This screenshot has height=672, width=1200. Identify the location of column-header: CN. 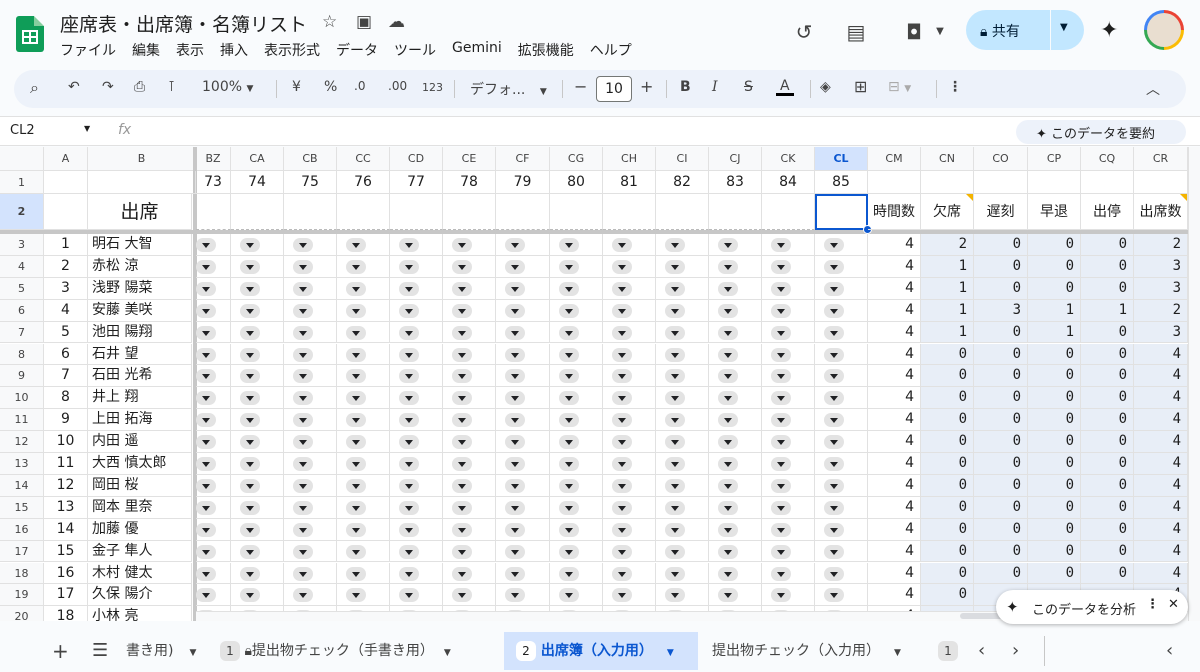
(947, 159).